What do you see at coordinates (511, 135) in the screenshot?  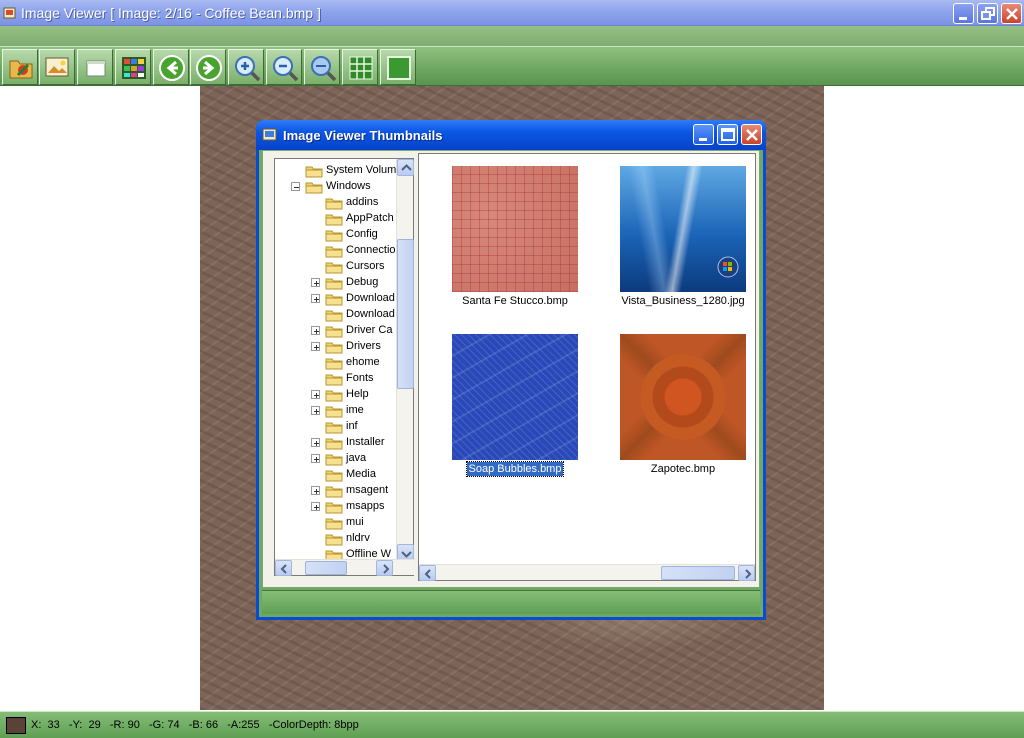 I see `thumbnails-dialog-titlebar: Image Viewer Thumbnails` at bounding box center [511, 135].